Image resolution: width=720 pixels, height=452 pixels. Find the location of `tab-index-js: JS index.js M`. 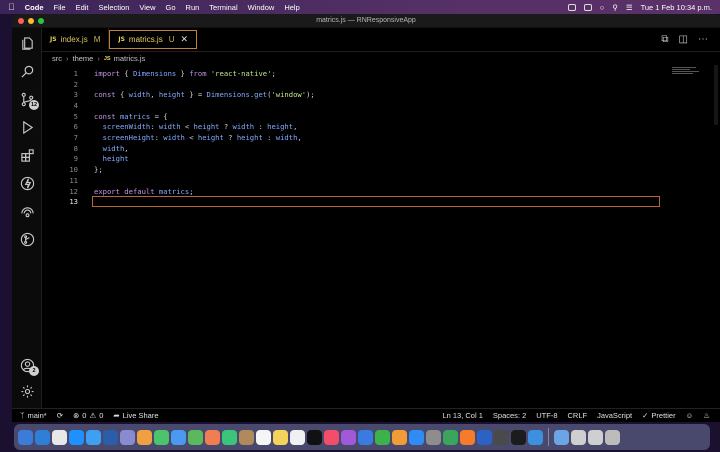

tab-index-js: JS index.js M is located at coordinates (76, 39).